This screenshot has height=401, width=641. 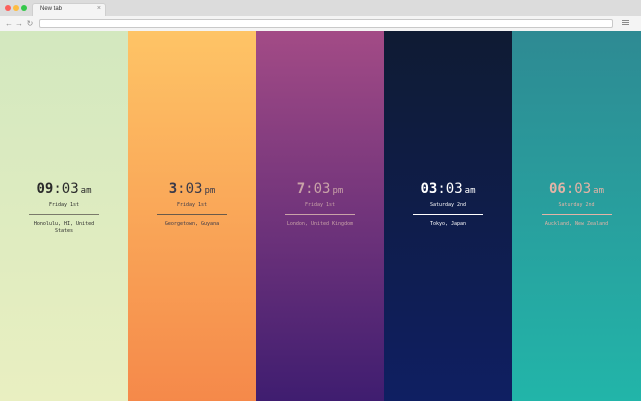 What do you see at coordinates (173, 189) in the screenshot?
I see `clock-hour: 3` at bounding box center [173, 189].